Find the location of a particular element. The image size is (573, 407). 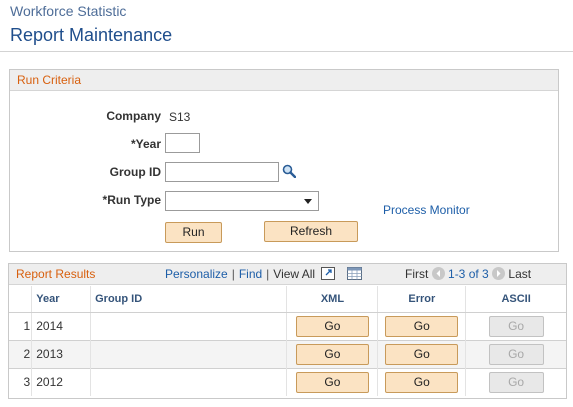

grid-toolbar: Personalize | Find | View All is located at coordinates (263, 274).